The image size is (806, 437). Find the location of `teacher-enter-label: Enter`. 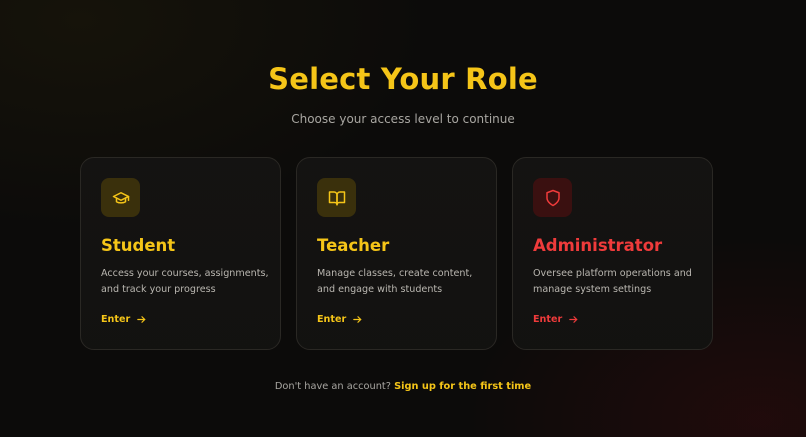

teacher-enter-label: Enter is located at coordinates (332, 319).